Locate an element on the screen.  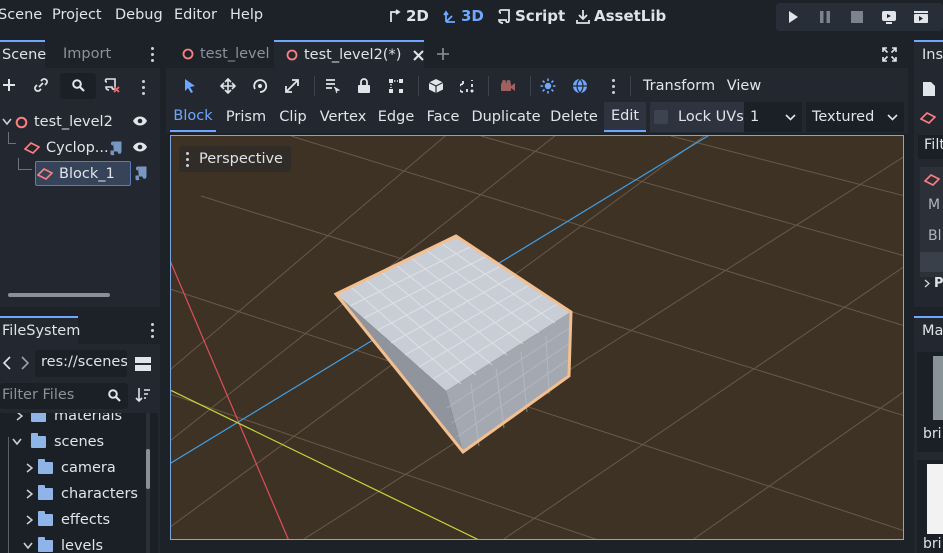
remote-debug-button is located at coordinates (889, 17).